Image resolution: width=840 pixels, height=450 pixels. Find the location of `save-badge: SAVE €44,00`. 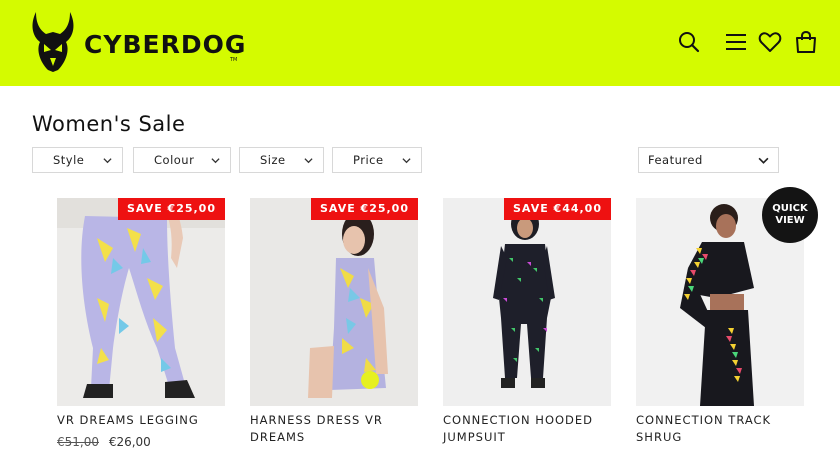

save-badge: SAVE €44,00 is located at coordinates (557, 209).